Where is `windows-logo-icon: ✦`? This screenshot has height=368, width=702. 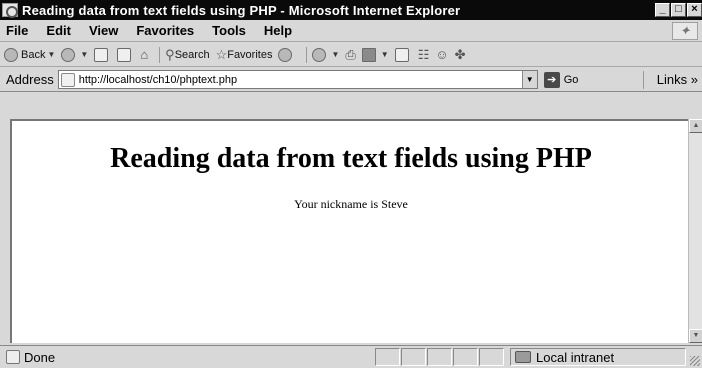 windows-logo-icon: ✦ is located at coordinates (685, 31).